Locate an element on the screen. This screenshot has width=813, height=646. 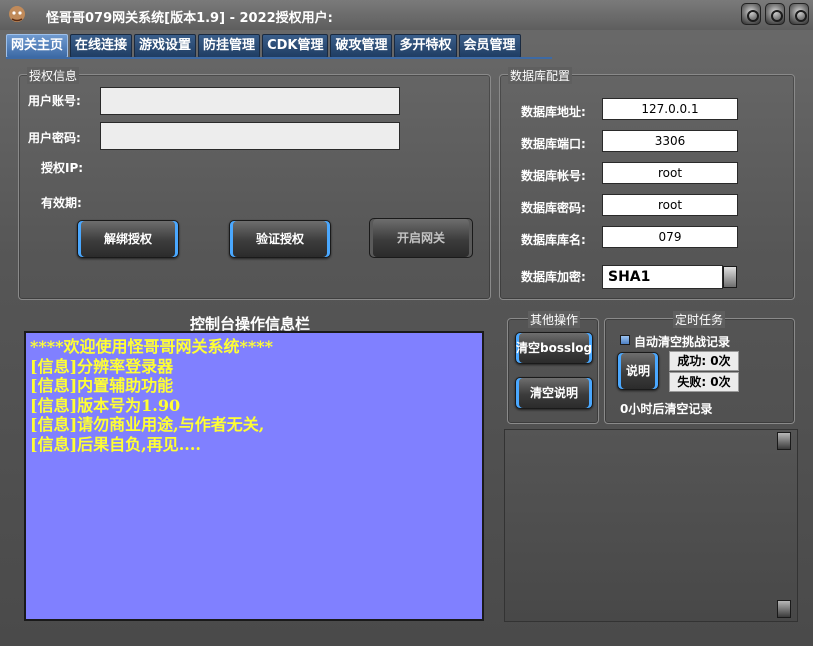
unbind-auth-button: 解绑授权 is located at coordinates (128, 239).